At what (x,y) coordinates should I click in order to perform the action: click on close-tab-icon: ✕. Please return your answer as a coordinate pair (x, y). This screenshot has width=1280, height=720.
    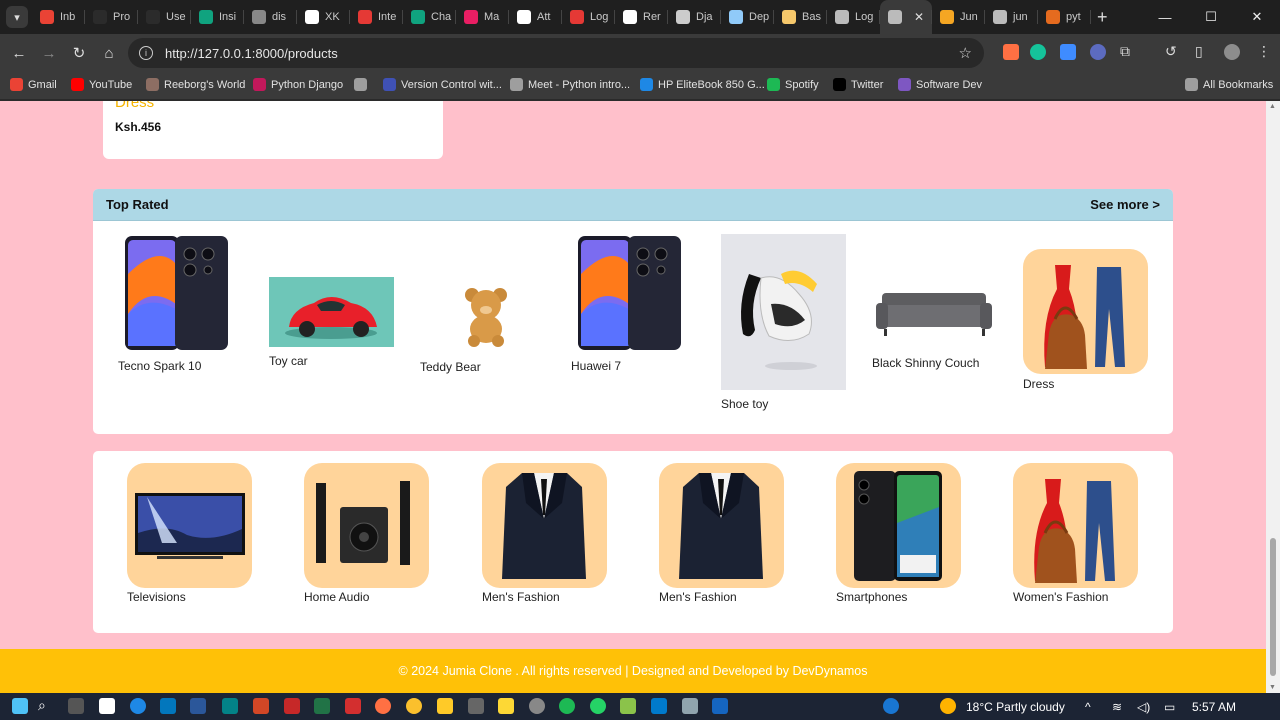
    Looking at the image, I should click on (919, 17).